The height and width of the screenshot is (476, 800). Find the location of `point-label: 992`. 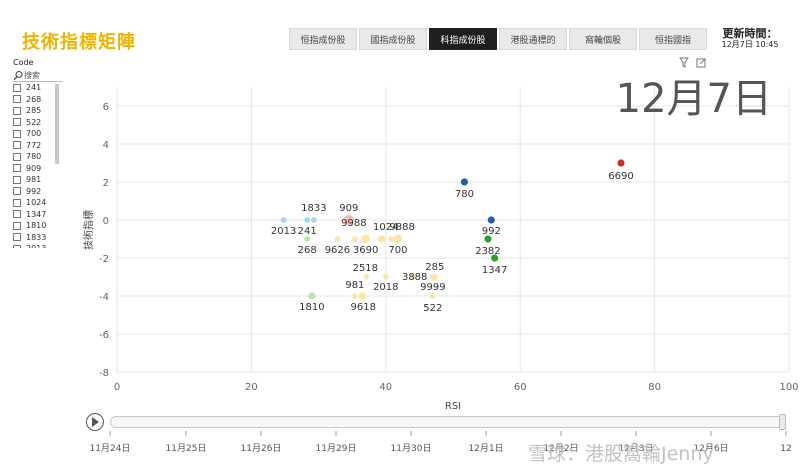

point-label: 992 is located at coordinates (491, 231).